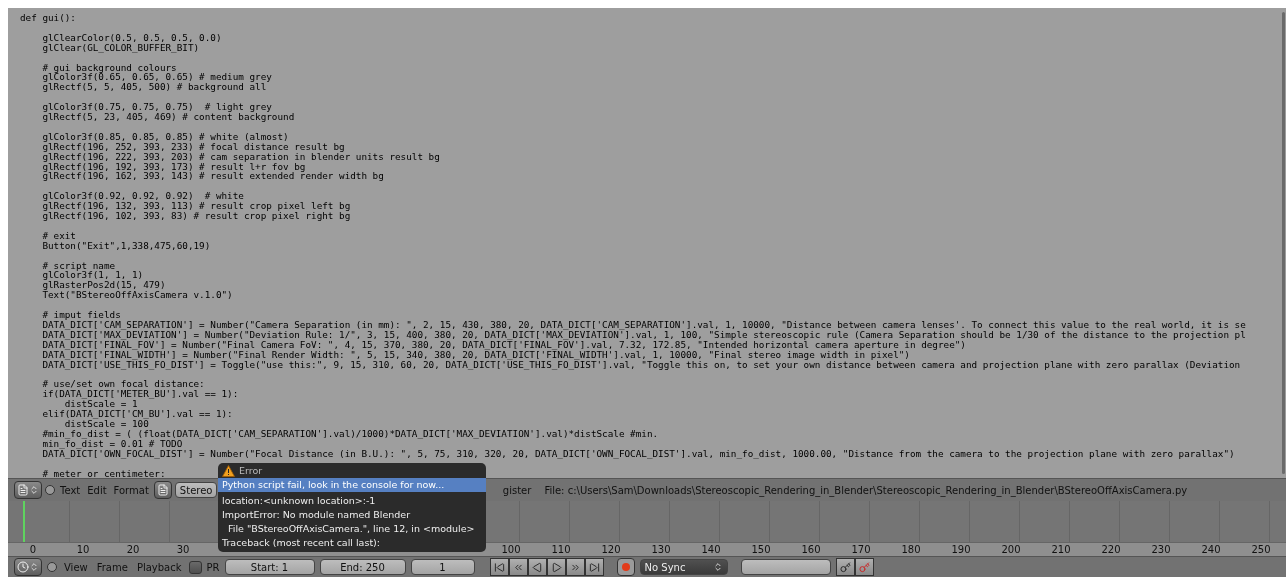 The image size is (1286, 577). What do you see at coordinates (611, 550) in the screenshot?
I see `frame-number: 120` at bounding box center [611, 550].